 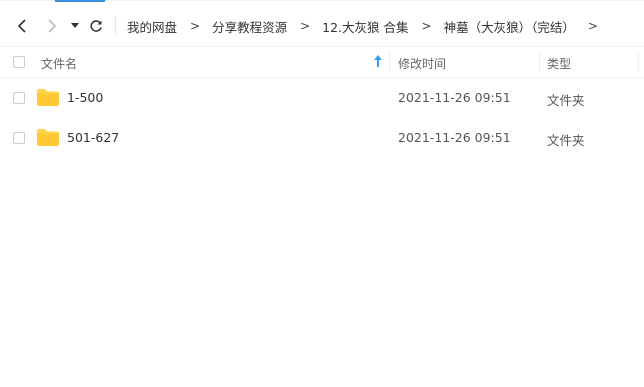 I want to click on forward-button, so click(x=52, y=26).